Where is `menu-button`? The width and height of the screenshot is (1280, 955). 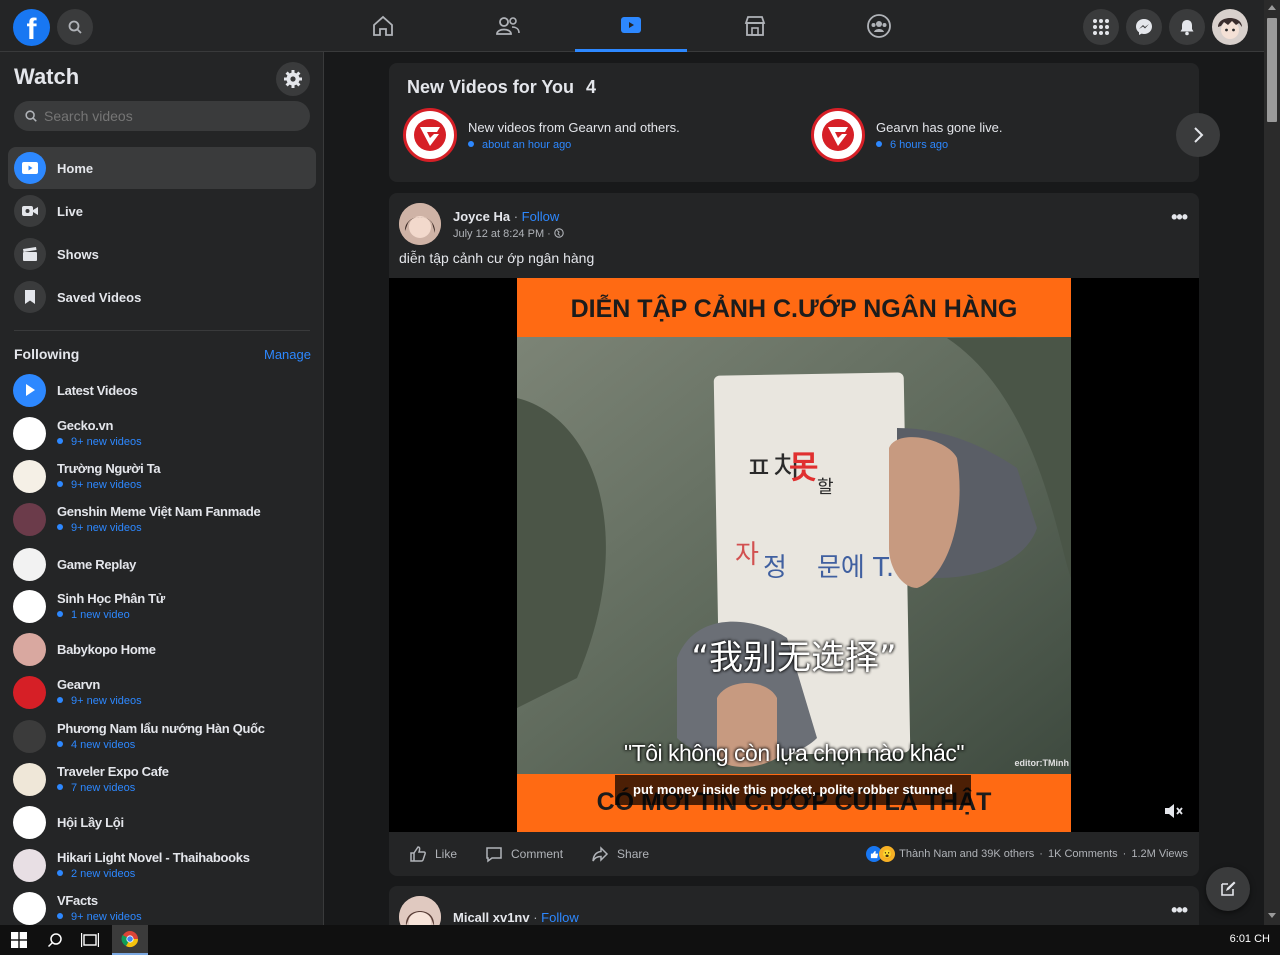
menu-button is located at coordinates (1101, 27).